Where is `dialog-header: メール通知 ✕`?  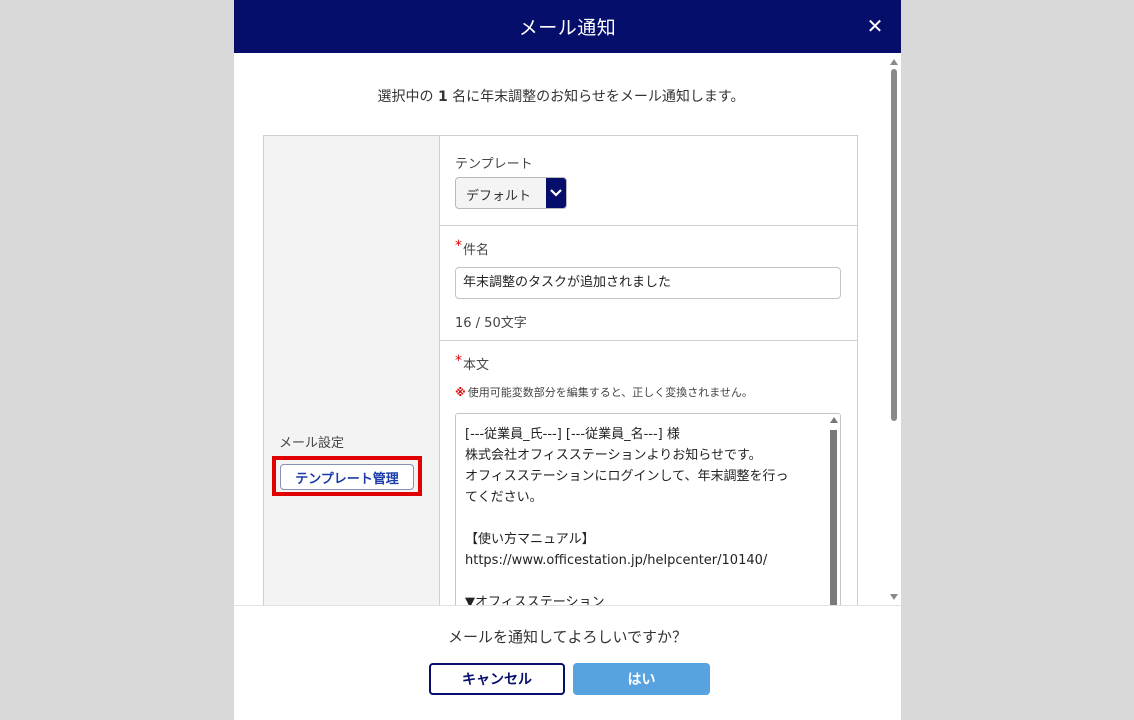
dialog-header: メール通知 ✕ is located at coordinates (567, 26).